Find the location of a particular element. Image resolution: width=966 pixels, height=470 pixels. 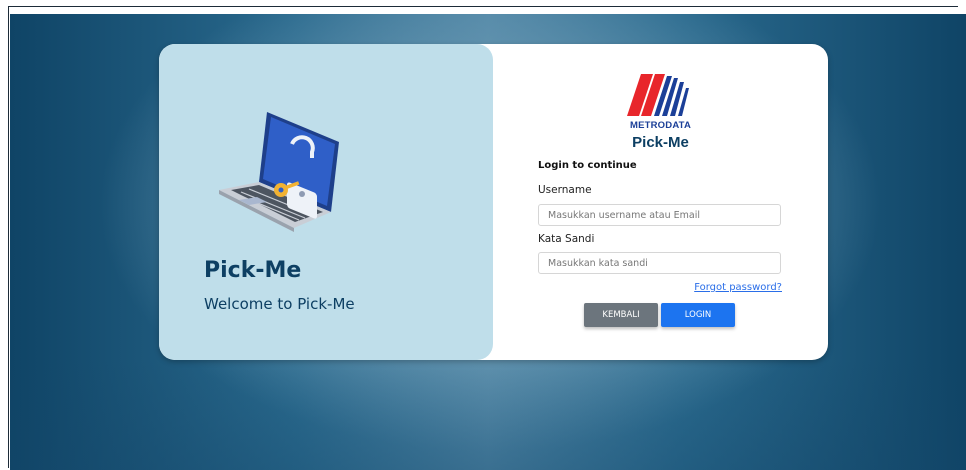

login-heading: Login to continue is located at coordinates (587, 165).